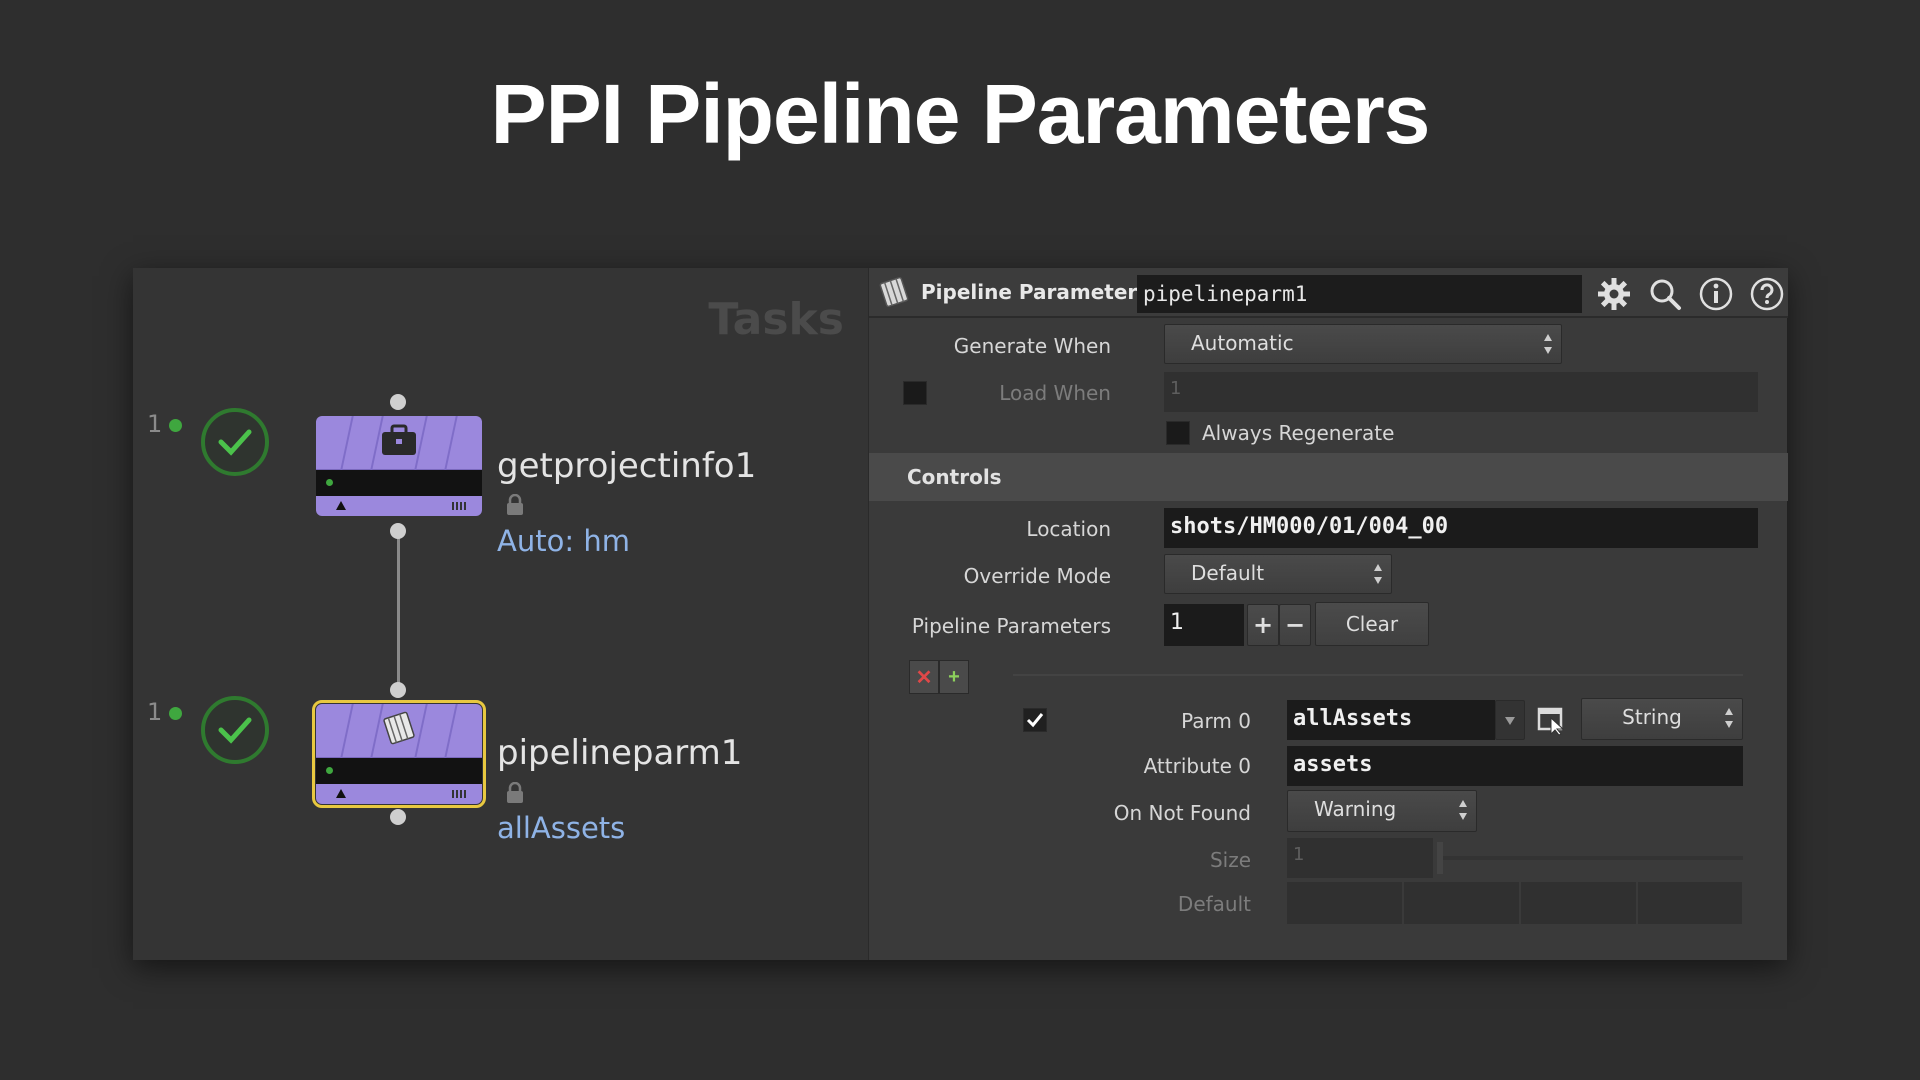 The image size is (1920, 1080). I want to click on on-not-found-label: On Not Found, so click(1182, 813).